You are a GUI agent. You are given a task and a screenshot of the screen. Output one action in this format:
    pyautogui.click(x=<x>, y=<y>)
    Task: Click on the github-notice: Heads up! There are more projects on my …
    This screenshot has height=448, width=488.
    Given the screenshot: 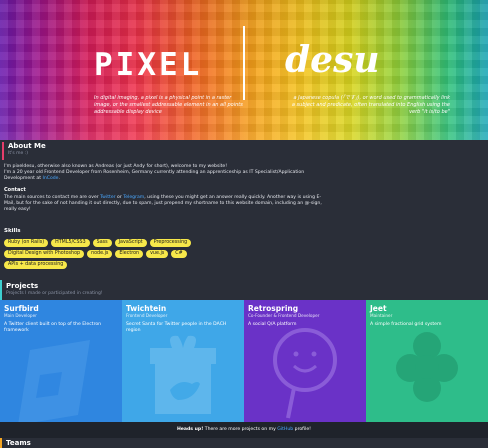 What is the action you would take?
    pyautogui.click(x=244, y=430)
    